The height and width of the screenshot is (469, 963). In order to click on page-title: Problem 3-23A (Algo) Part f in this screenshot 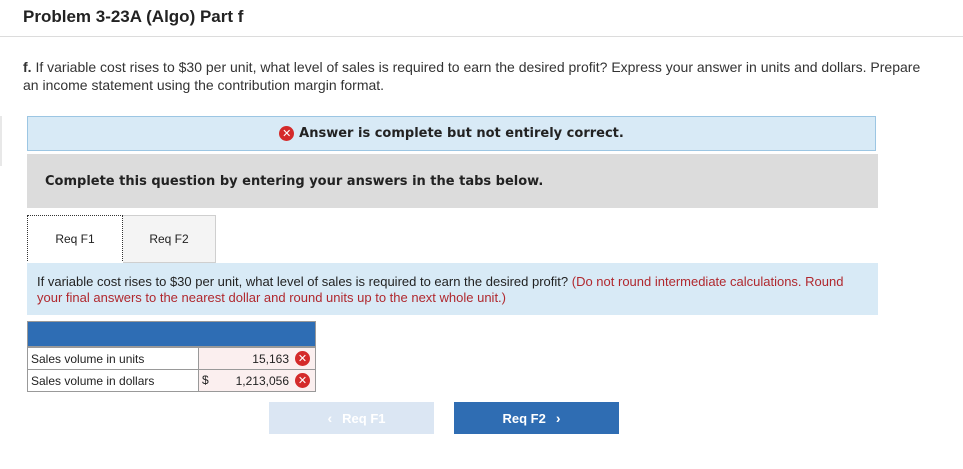, I will do `click(133, 16)`.